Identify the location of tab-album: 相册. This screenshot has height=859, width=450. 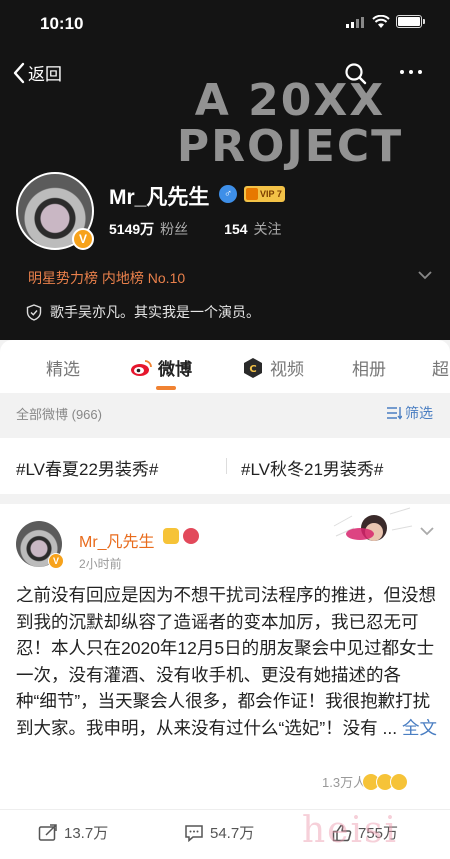
(369, 367).